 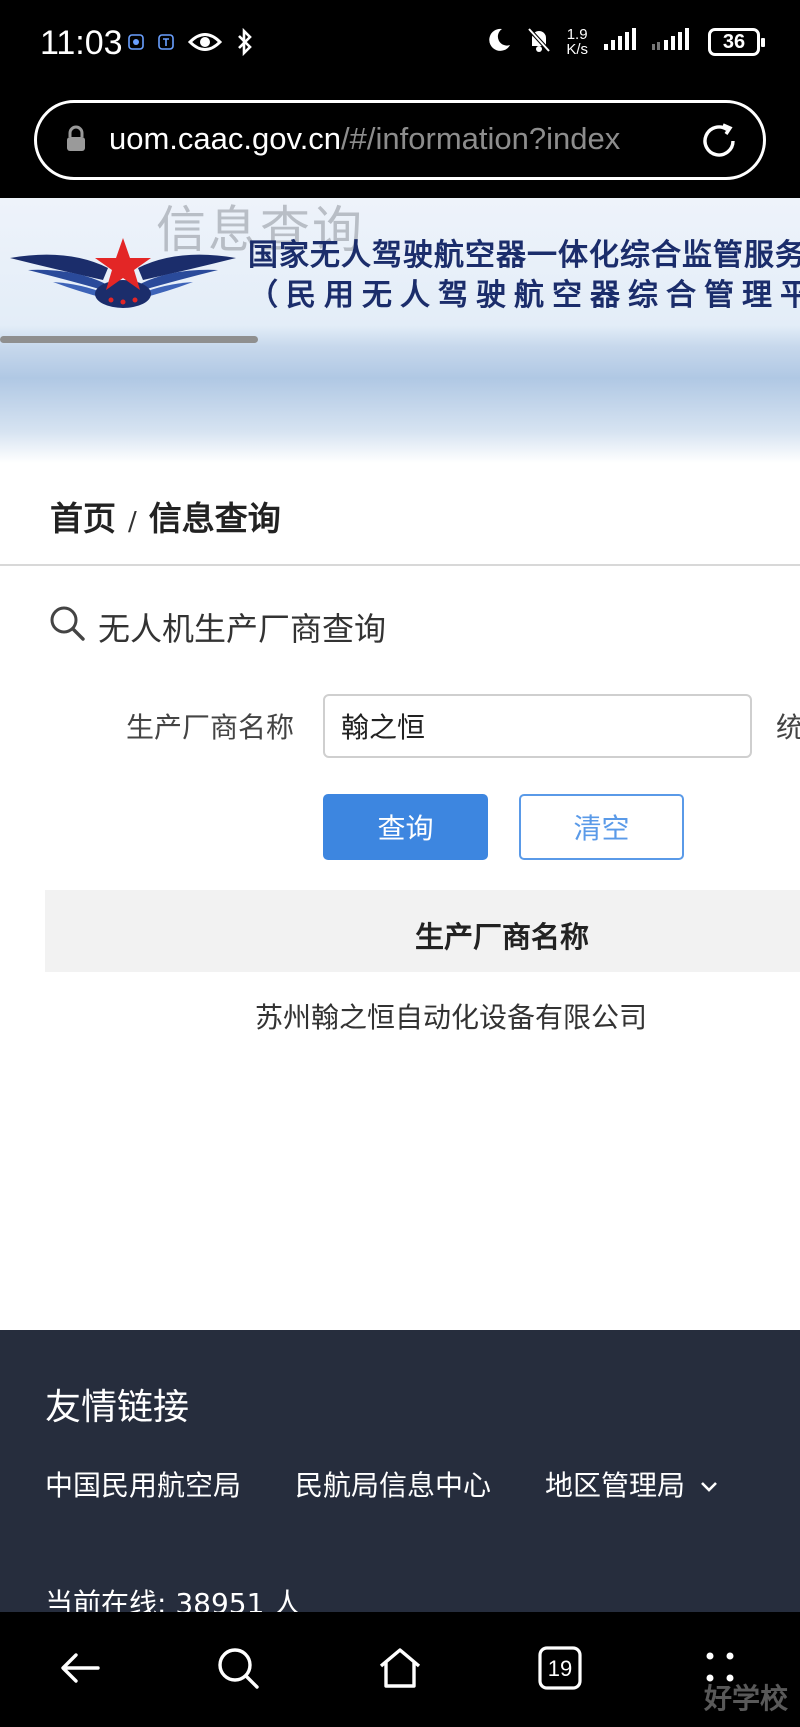 I want to click on reload-icon, so click(x=719, y=143).